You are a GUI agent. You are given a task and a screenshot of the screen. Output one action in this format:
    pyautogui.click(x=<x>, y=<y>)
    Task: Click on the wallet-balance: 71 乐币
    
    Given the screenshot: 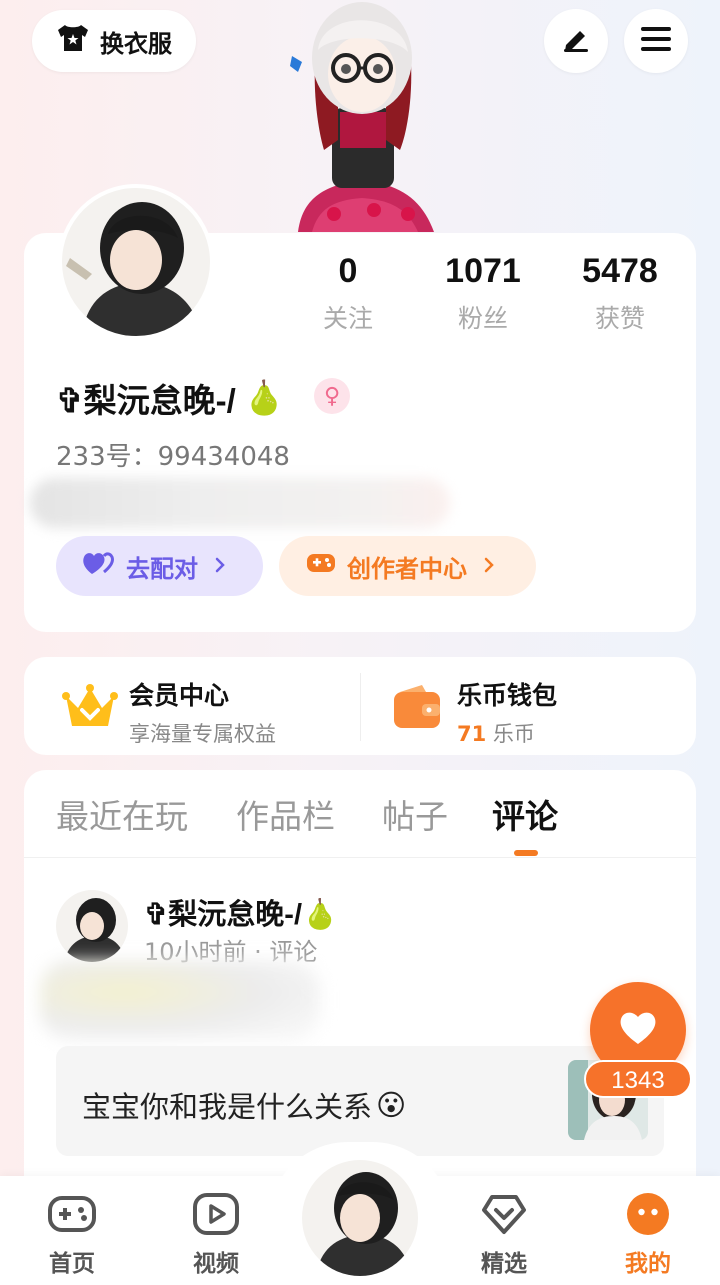 What is the action you would take?
    pyautogui.click(x=507, y=733)
    